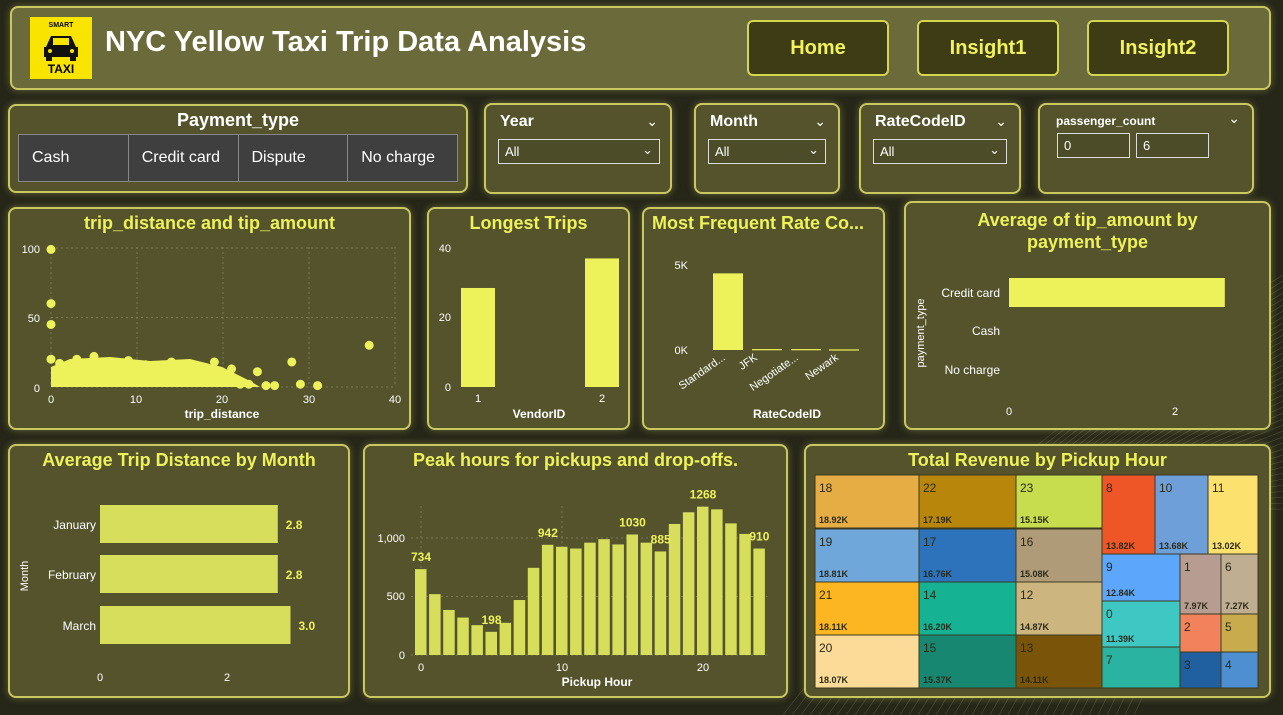 The width and height of the screenshot is (1283, 715). What do you see at coordinates (1228, 627) in the screenshot?
I see `treemap-cell-label: 5` at bounding box center [1228, 627].